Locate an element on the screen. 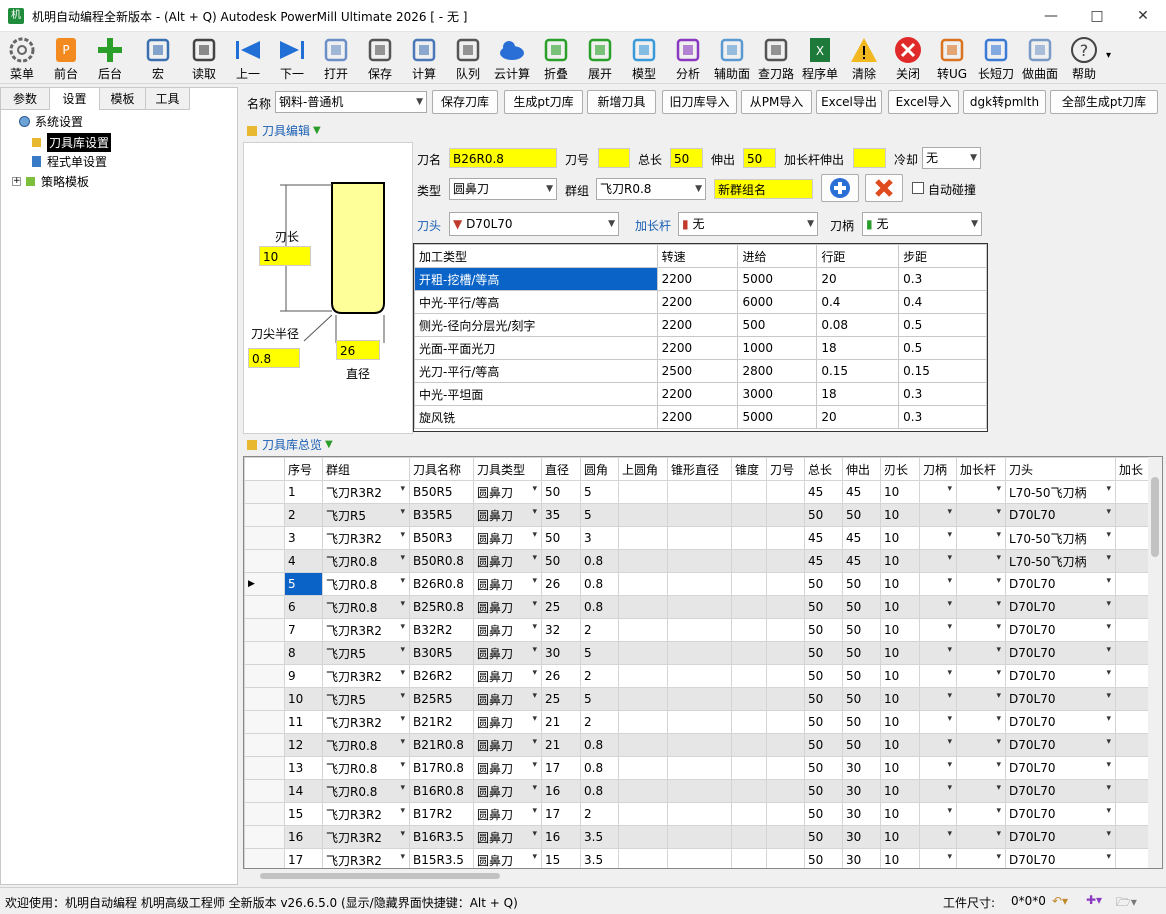 Image resolution: width=1166 pixels, height=914 pixels. stickout-input: 50 is located at coordinates (759, 158).